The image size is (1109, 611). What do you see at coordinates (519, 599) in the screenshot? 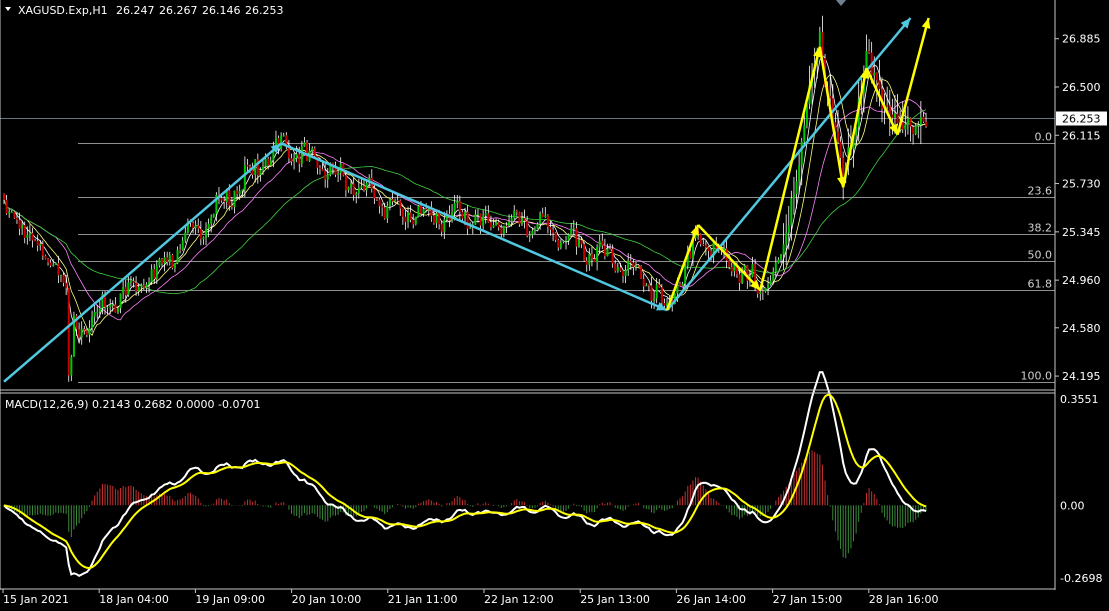
I see `time-tick-5: 22 Jan 12:00` at bounding box center [519, 599].